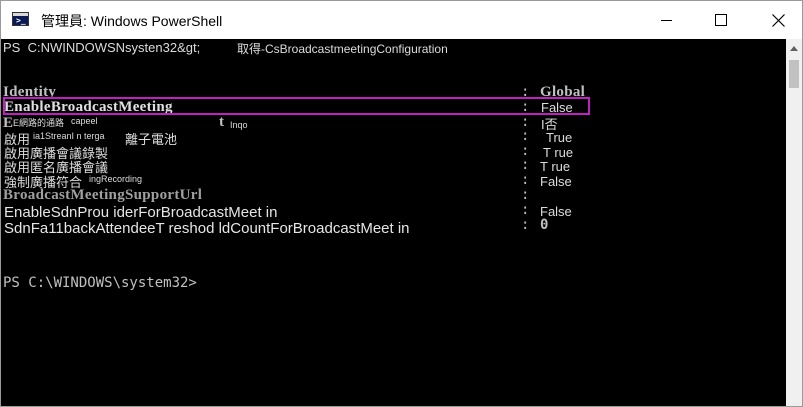 The image size is (803, 407). Describe the element at coordinates (39, 123) in the screenshot. I see `property-name-part: E網路的通路` at that location.